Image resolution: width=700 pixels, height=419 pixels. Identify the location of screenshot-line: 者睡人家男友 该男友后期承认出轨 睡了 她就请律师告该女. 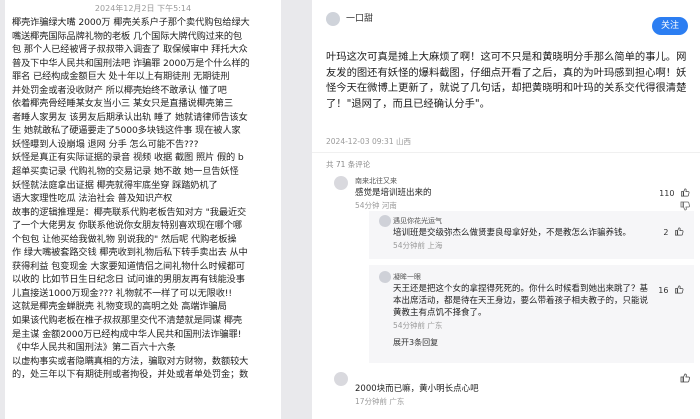
(130, 117).